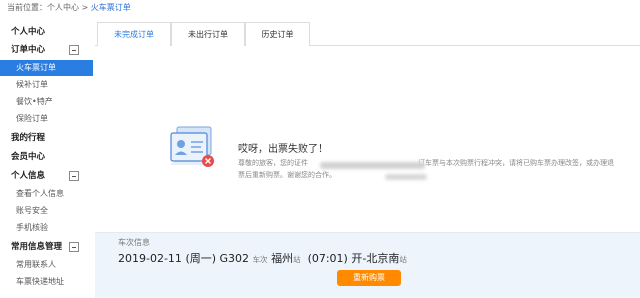 Image resolution: width=640 pixels, height=298 pixels. I want to click on sidebar-item-waitlist-orders: 候补订单, so click(46, 85).